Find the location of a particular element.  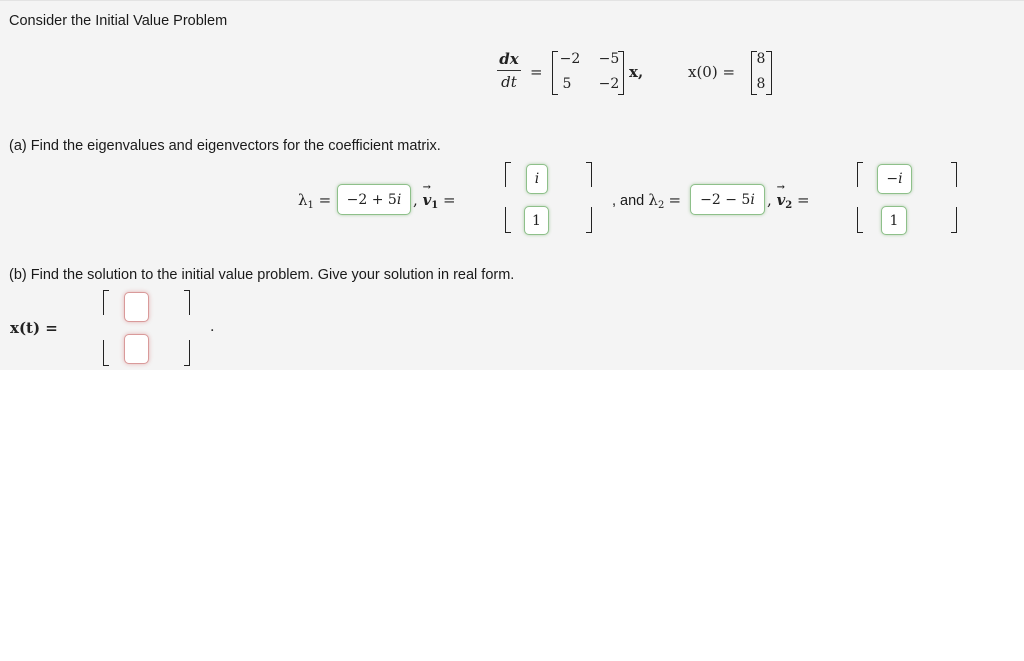

derivative-numerator: dx is located at coordinates (509, 59).